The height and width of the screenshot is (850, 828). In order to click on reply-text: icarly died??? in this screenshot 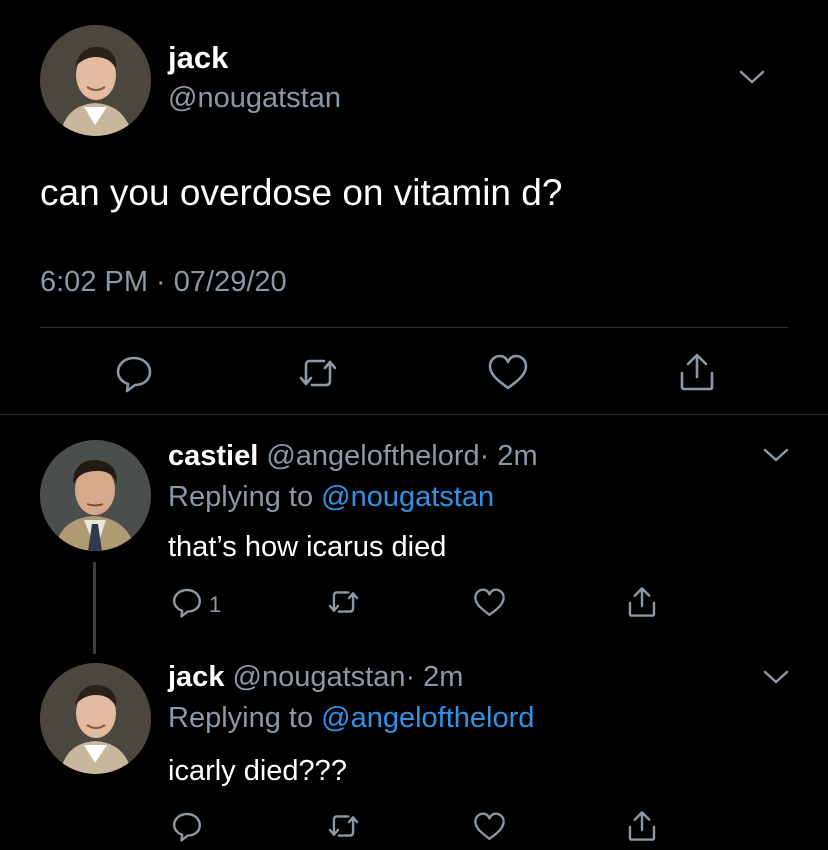, I will do `click(257, 771)`.